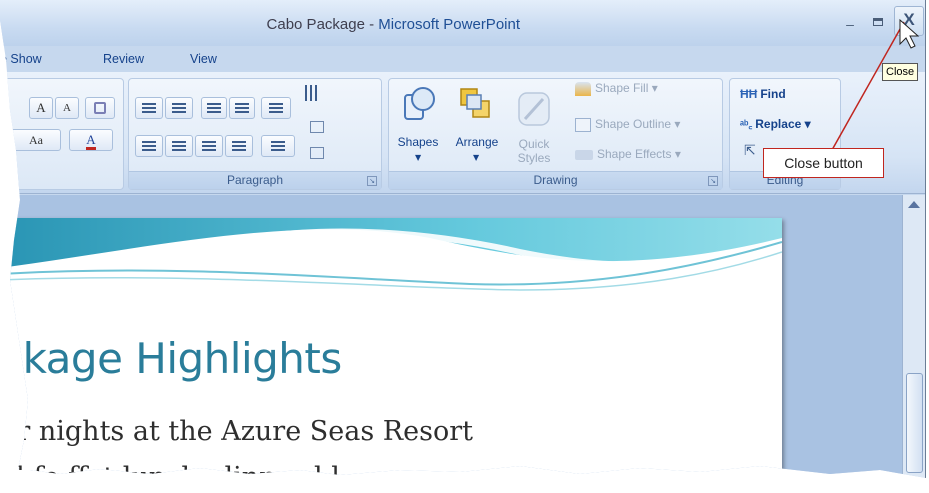 This screenshot has height=493, width=929. I want to click on shapes-dropdown-icon: ▼, so click(418, 157).